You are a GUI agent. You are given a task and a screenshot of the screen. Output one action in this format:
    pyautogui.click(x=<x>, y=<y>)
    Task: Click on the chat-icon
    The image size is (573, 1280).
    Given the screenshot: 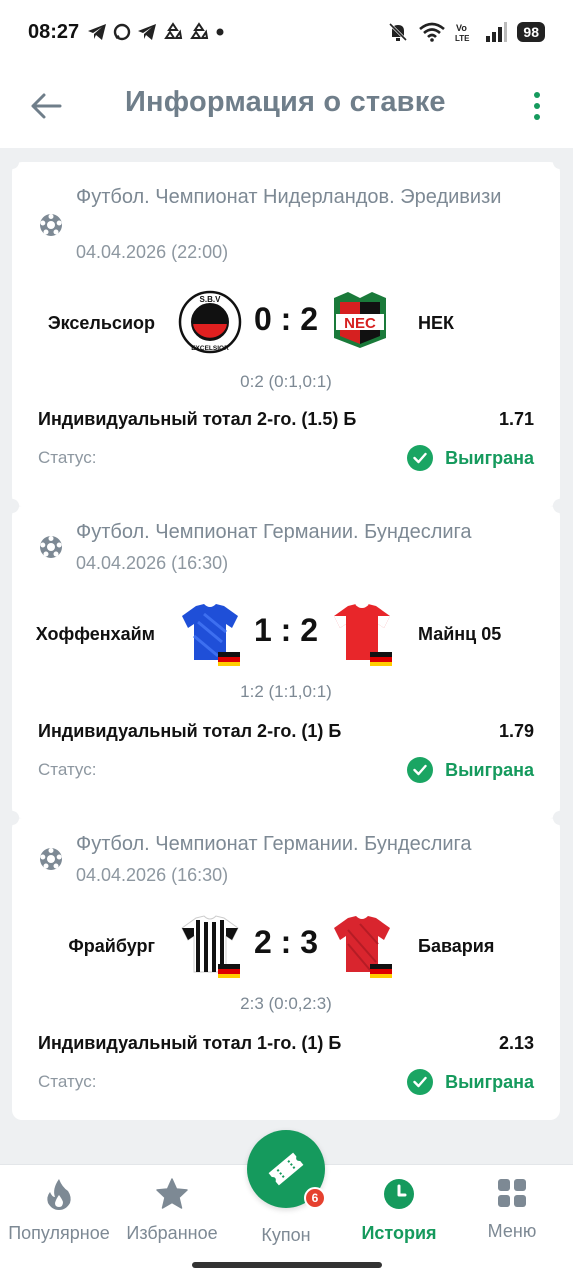 What is the action you would take?
    pyautogui.click(x=122, y=32)
    